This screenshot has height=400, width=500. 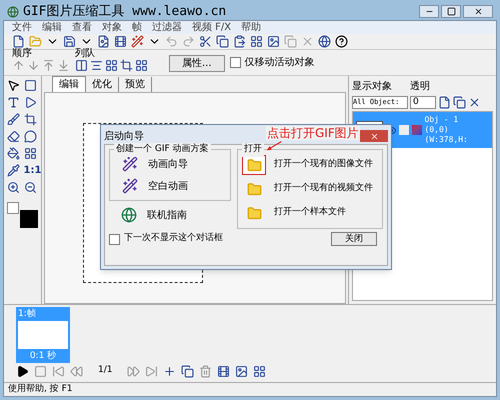 I want to click on copy-object-icon, so click(x=459, y=102).